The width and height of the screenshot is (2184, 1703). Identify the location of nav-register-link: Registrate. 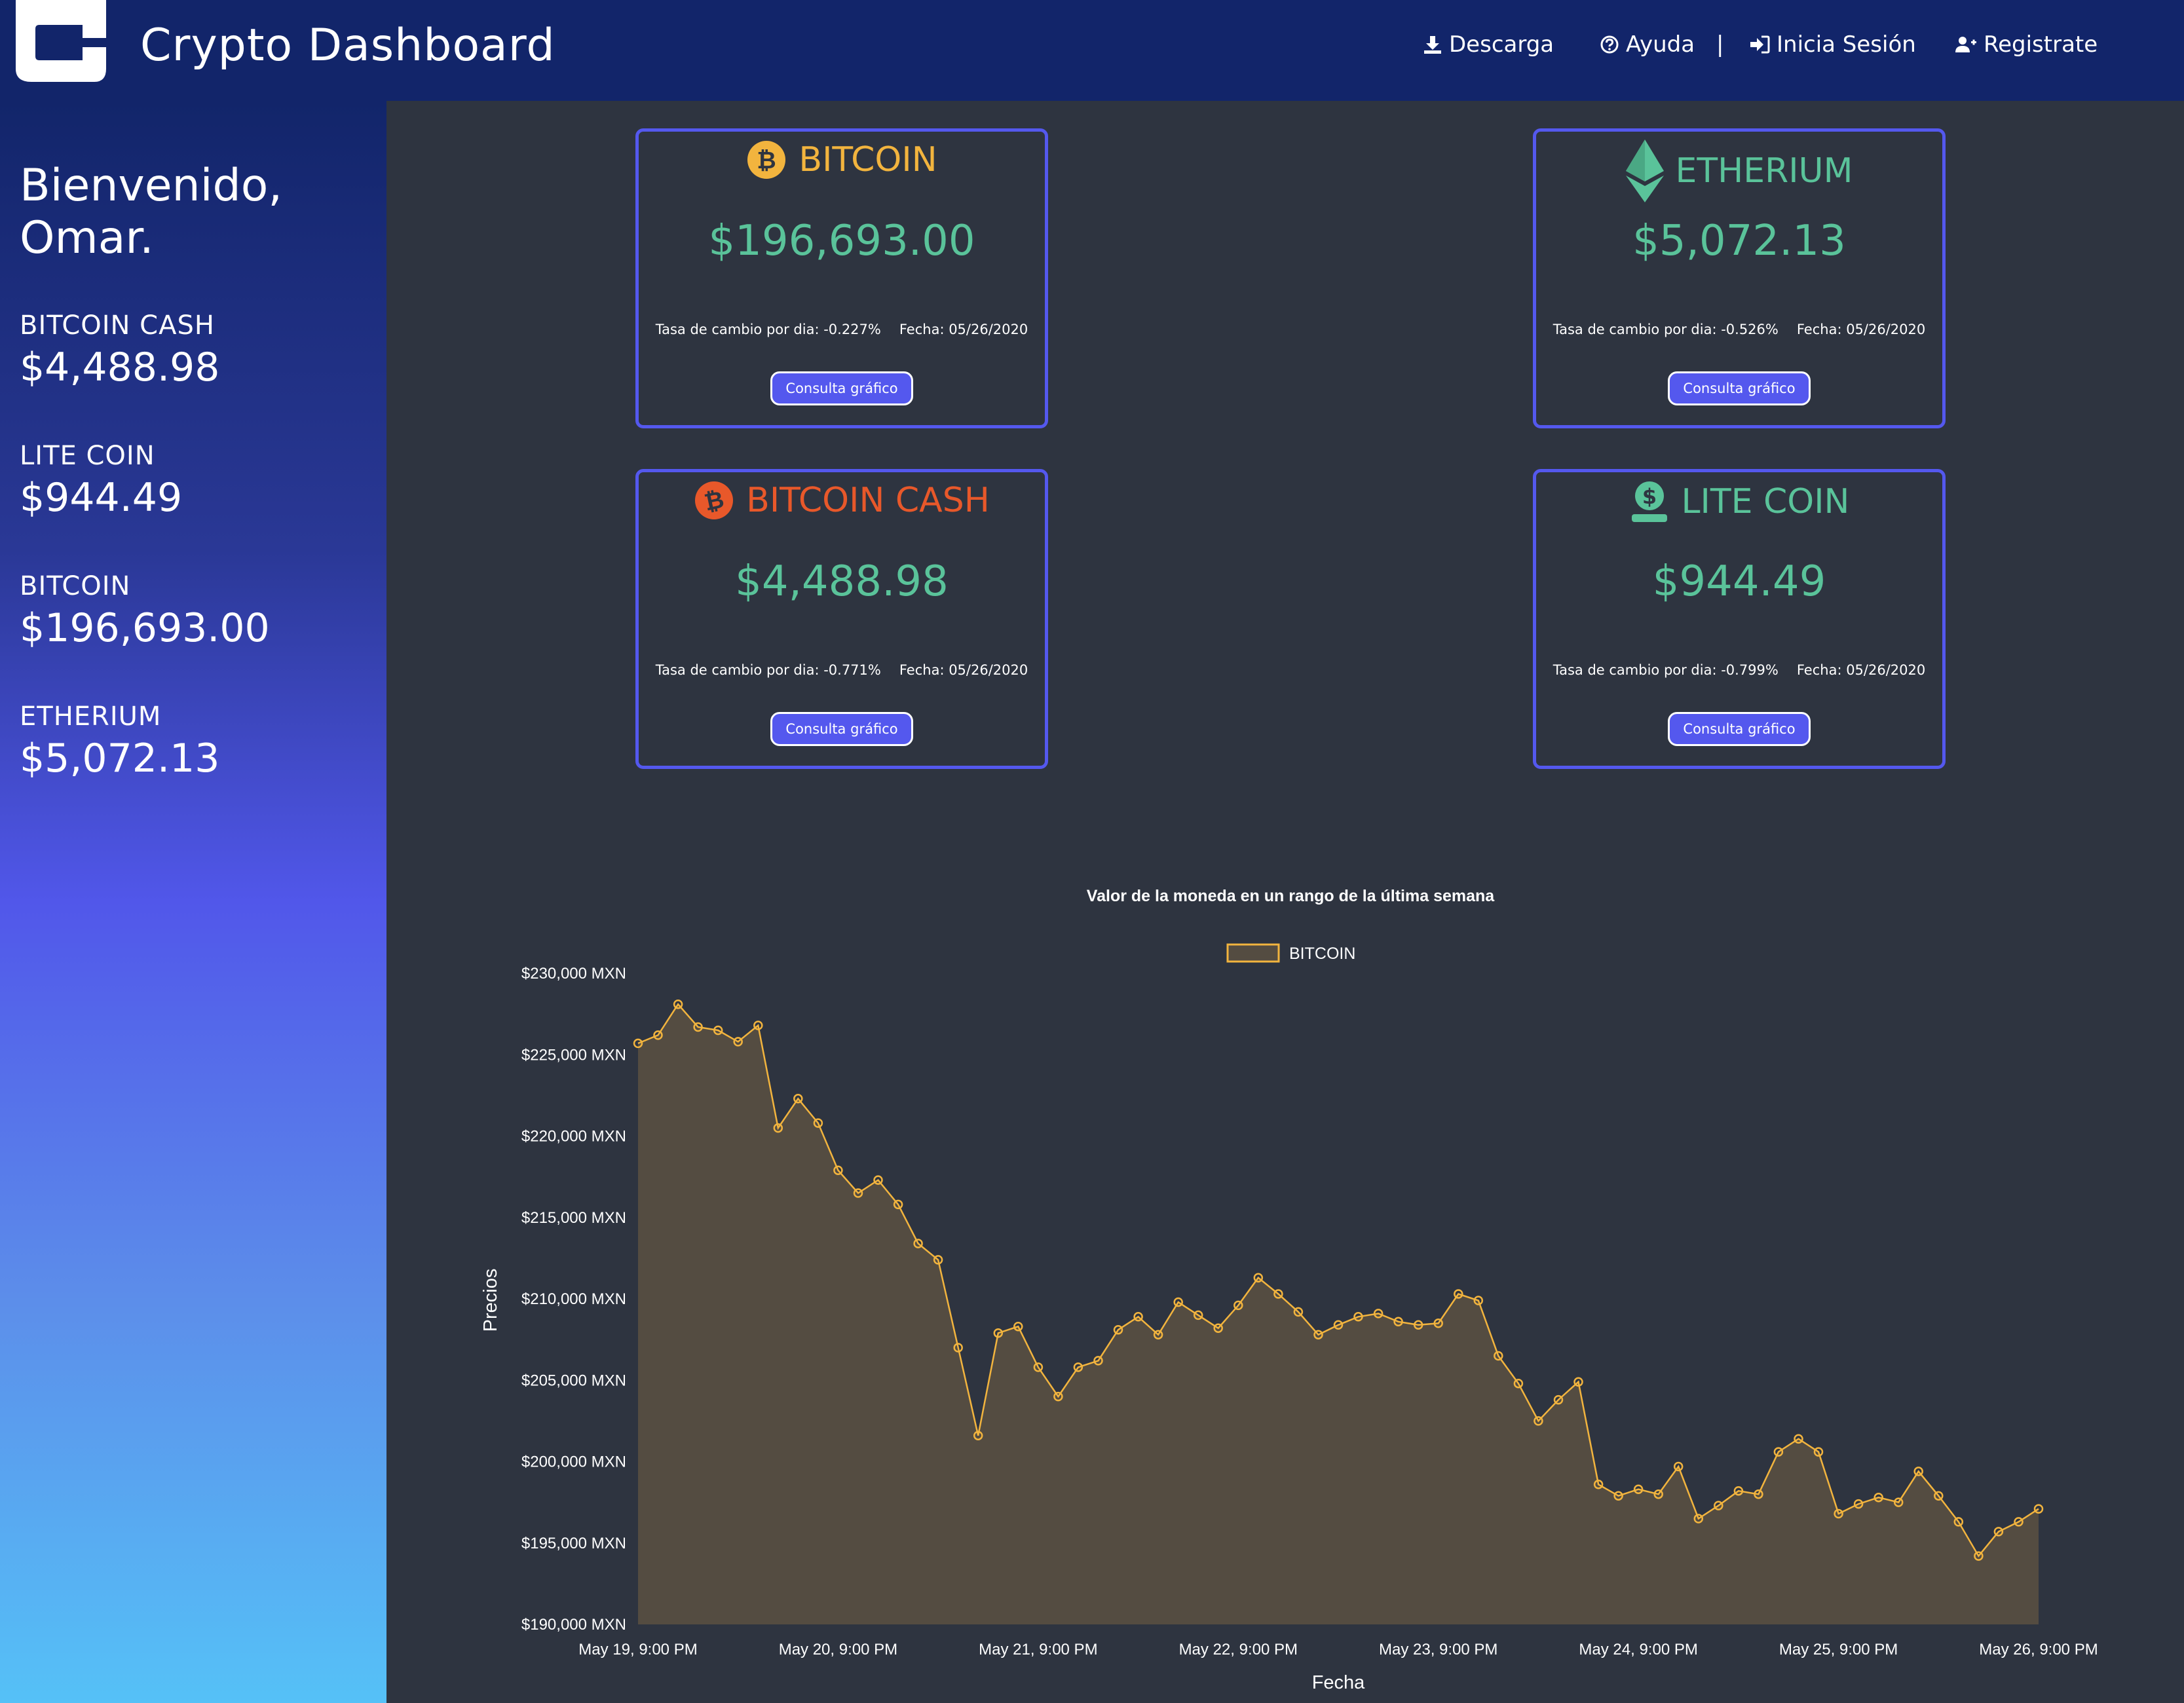
(2026, 45).